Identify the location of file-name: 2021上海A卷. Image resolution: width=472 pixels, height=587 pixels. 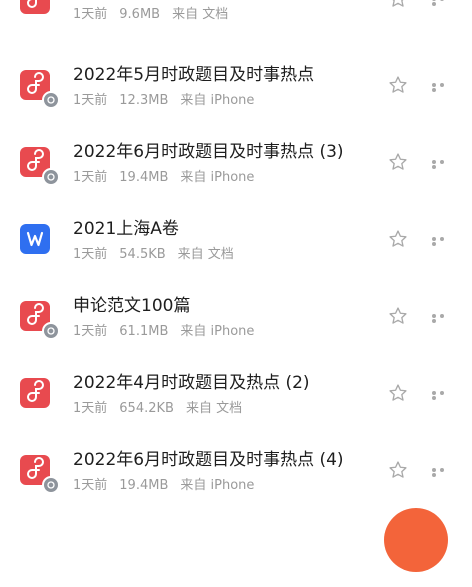
(126, 229).